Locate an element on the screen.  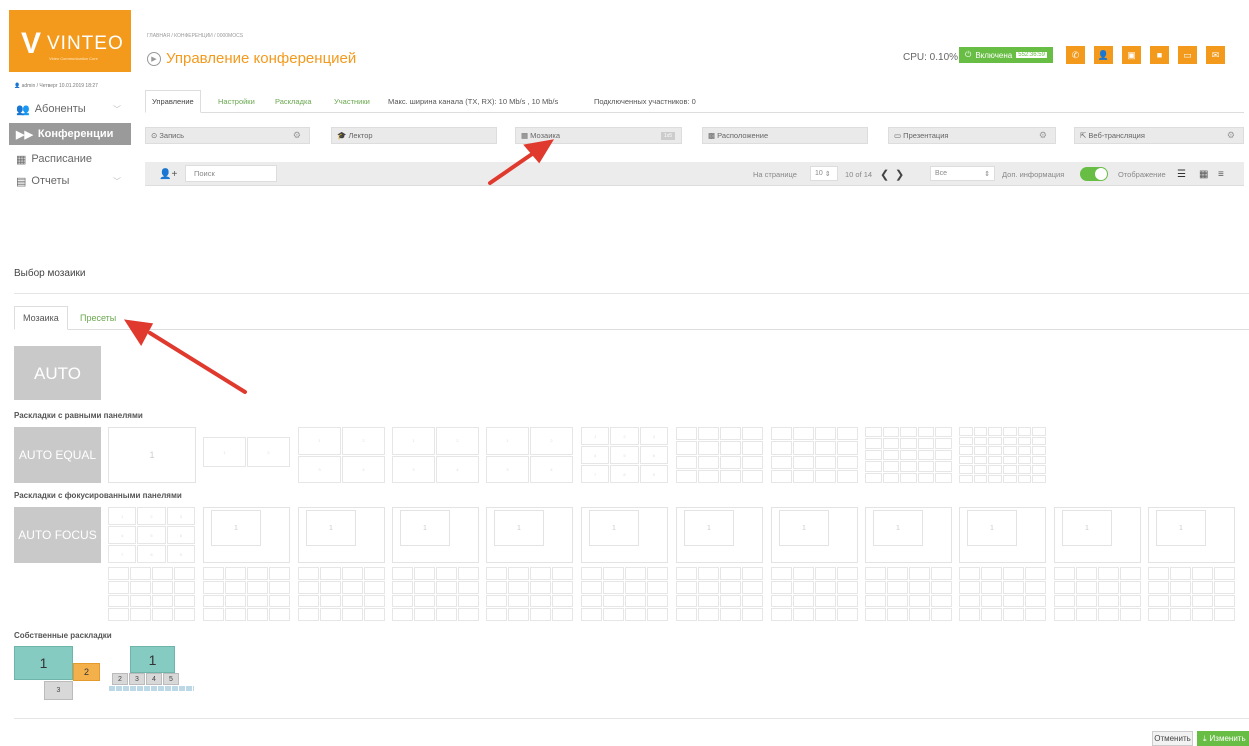
vinteo-logo: V VINTEO Video Communication Core is located at coordinates (70, 41).